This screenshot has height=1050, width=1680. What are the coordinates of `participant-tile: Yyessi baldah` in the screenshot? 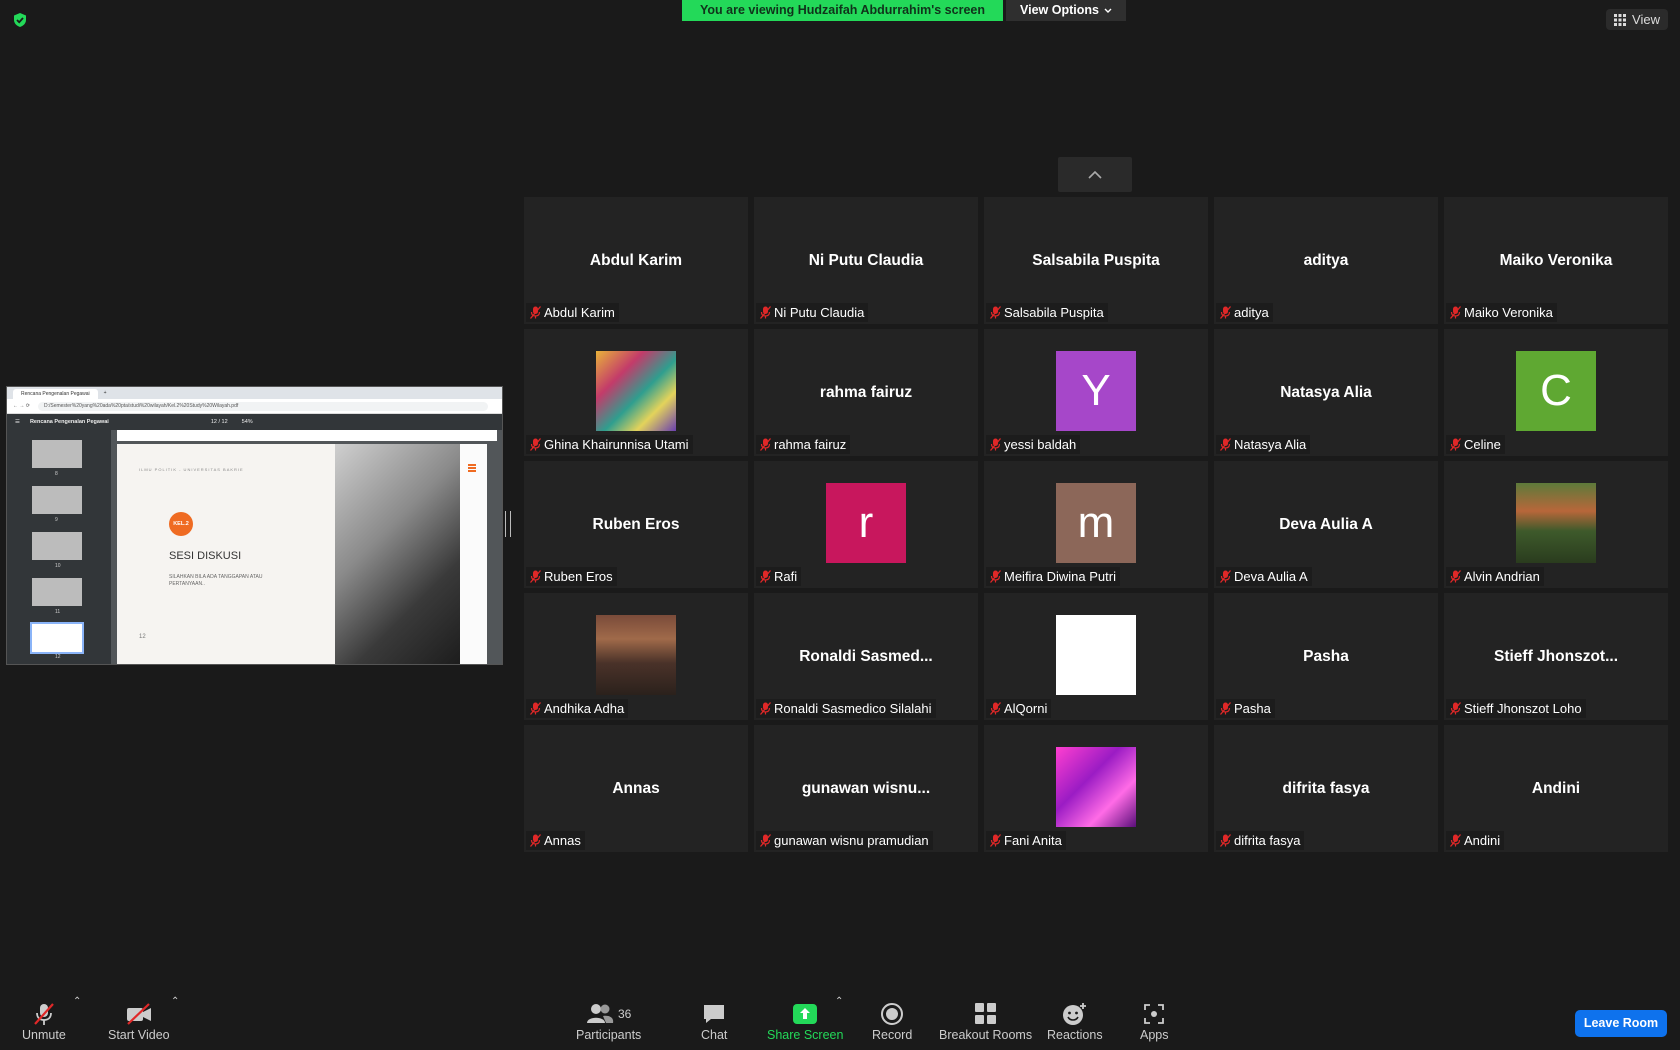 It's located at (1096, 392).